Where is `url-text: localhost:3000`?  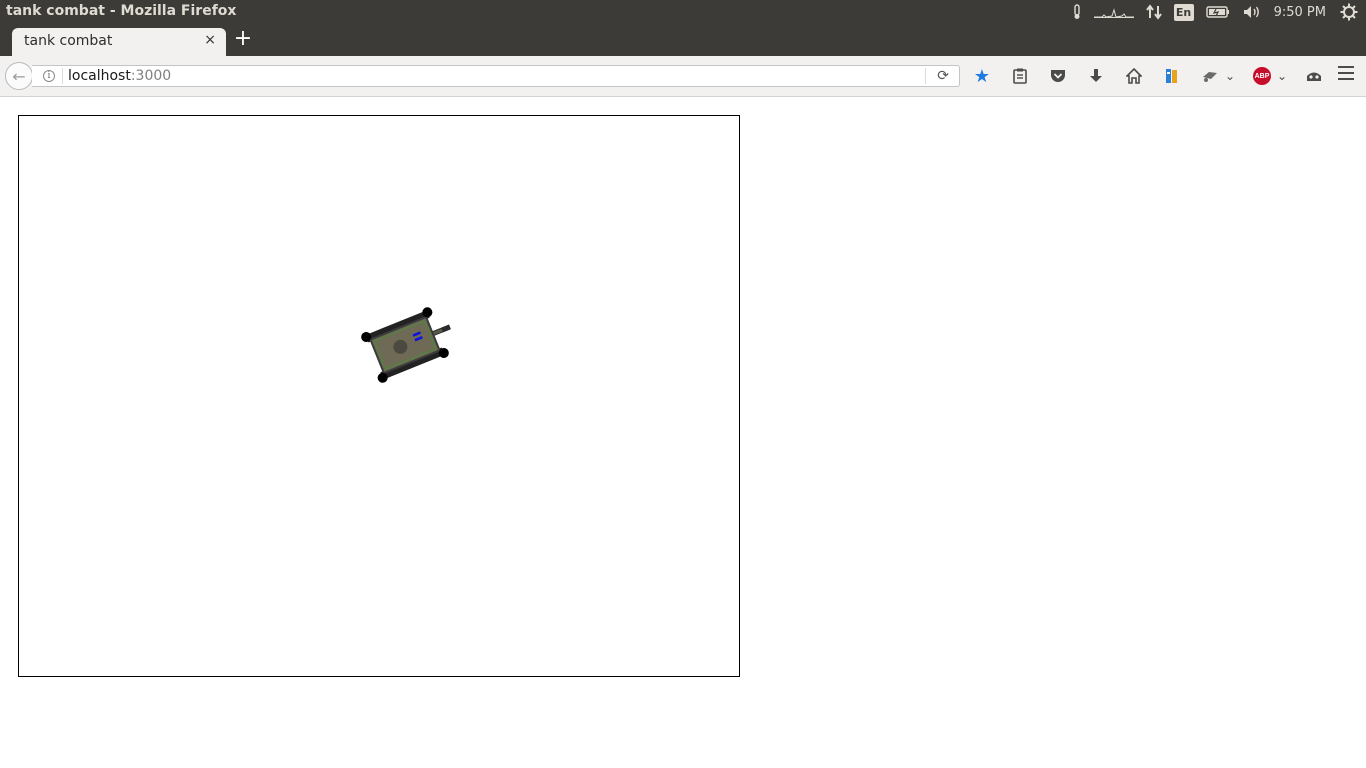 url-text: localhost:3000 is located at coordinates (119, 76).